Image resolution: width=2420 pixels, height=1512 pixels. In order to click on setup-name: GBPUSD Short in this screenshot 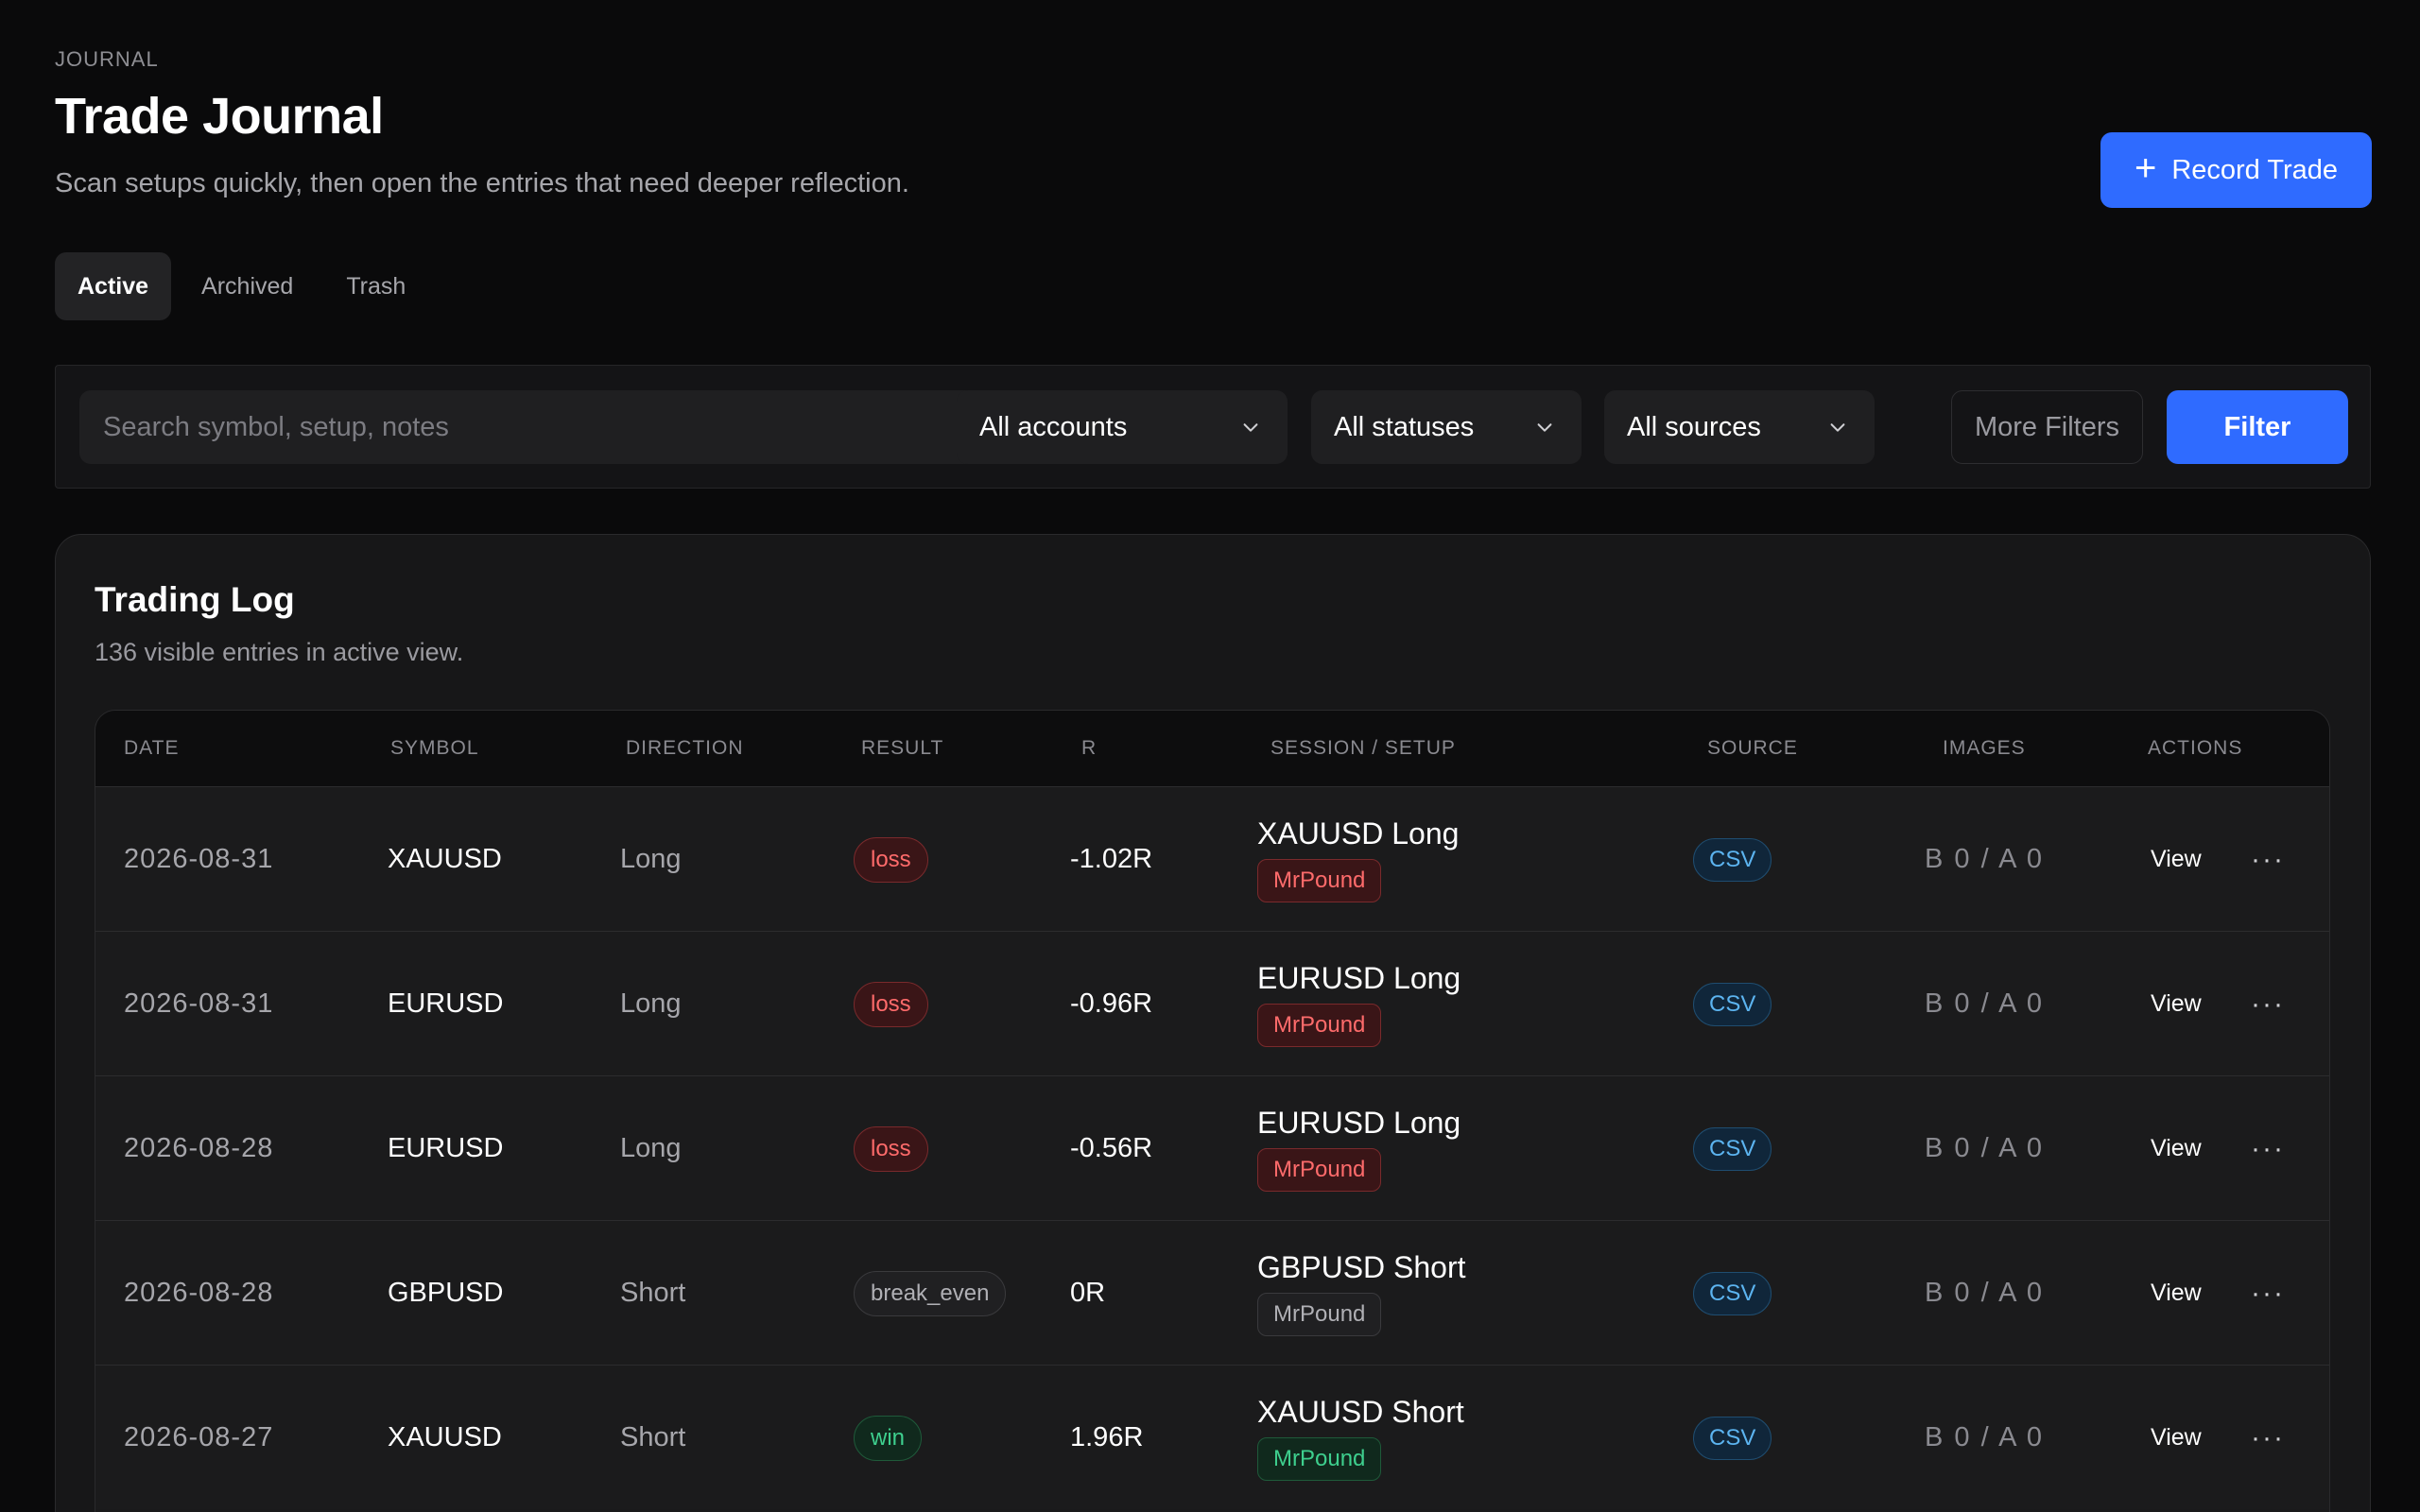, I will do `click(1361, 1267)`.